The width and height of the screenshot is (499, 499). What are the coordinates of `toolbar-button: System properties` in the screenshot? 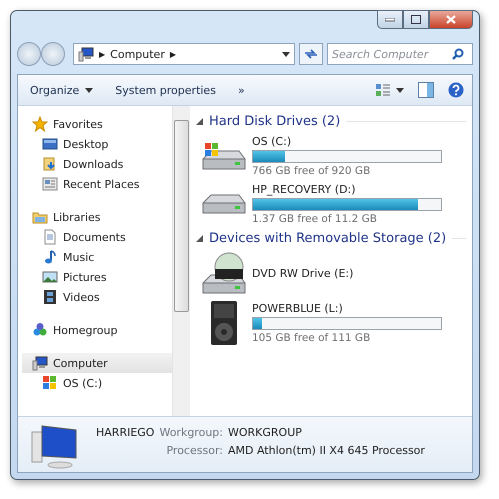 It's located at (165, 90).